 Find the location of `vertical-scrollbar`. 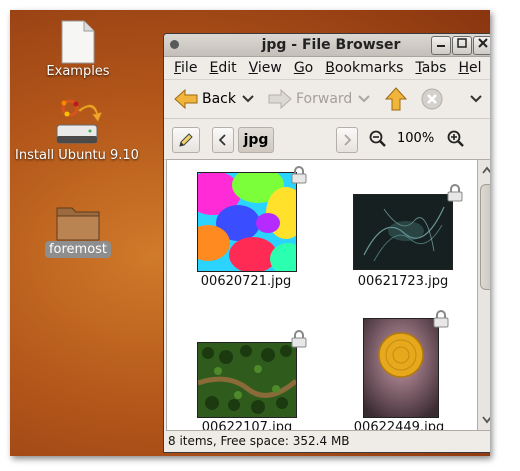

vertical-scrollbar is located at coordinates (483, 295).